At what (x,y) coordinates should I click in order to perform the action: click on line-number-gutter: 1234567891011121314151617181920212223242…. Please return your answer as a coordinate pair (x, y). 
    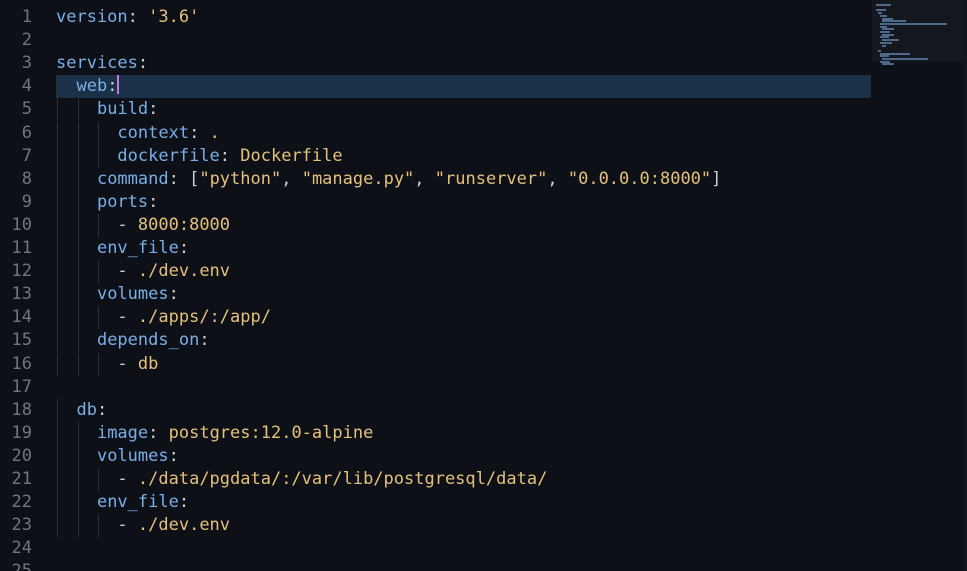
    Looking at the image, I should click on (21, 285).